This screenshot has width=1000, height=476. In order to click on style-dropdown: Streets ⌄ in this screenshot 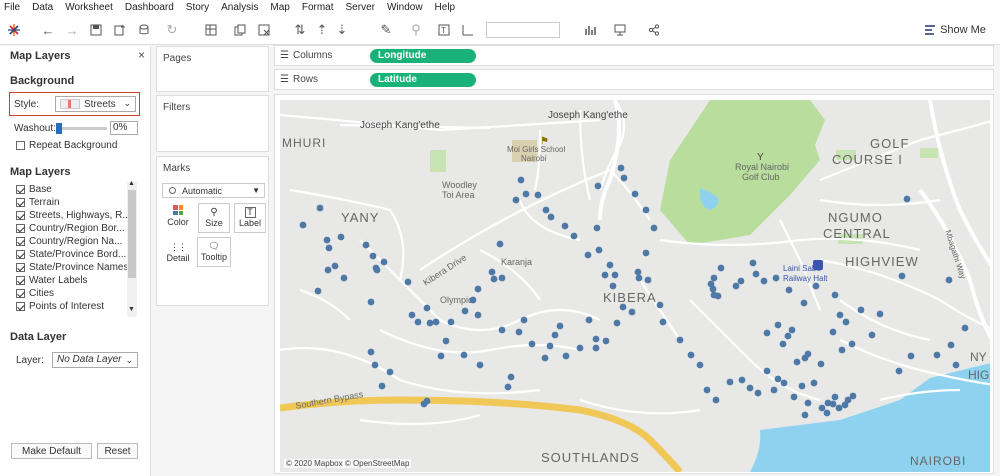, I will do `click(95, 104)`.